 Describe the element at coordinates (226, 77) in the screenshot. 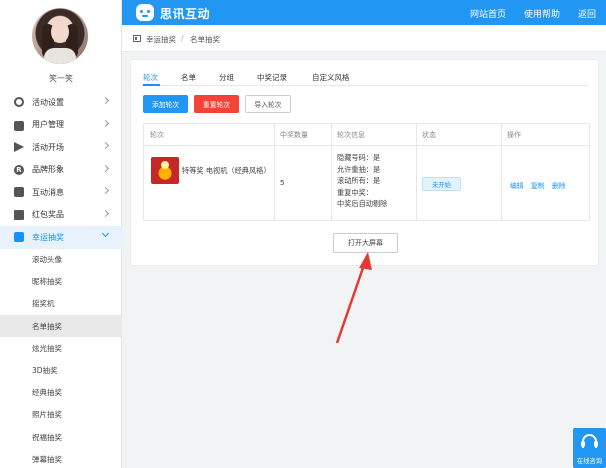

I see `tab-groups: 分组` at that location.